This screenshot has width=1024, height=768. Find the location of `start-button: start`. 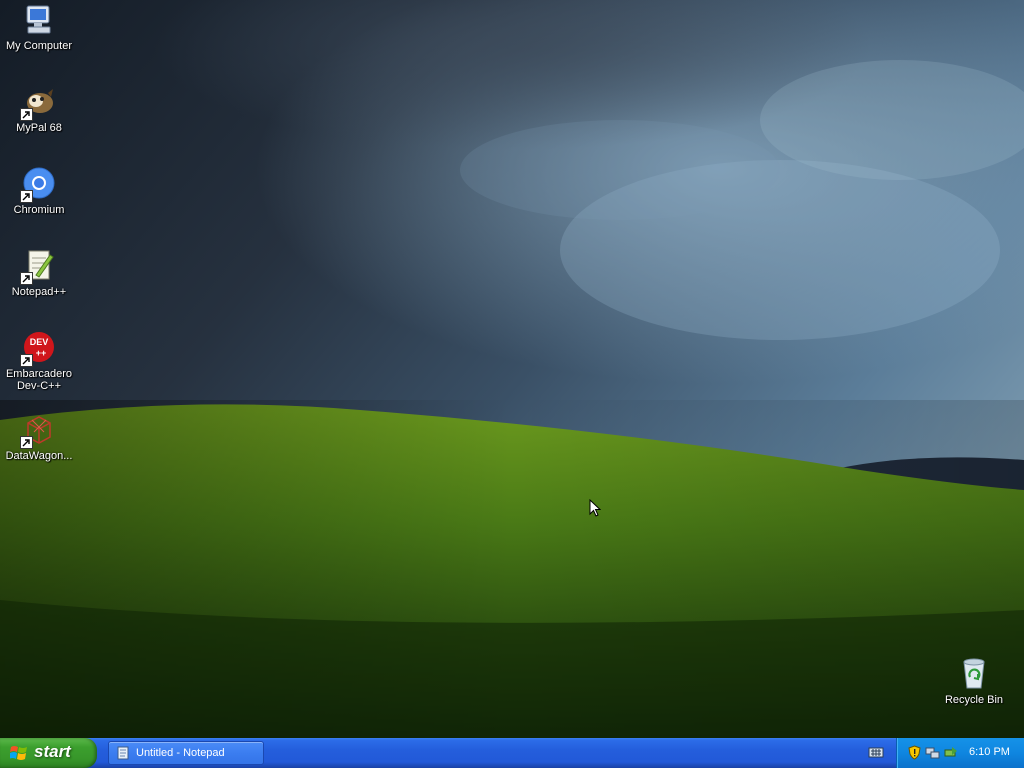

start-button: start is located at coordinates (48, 753).